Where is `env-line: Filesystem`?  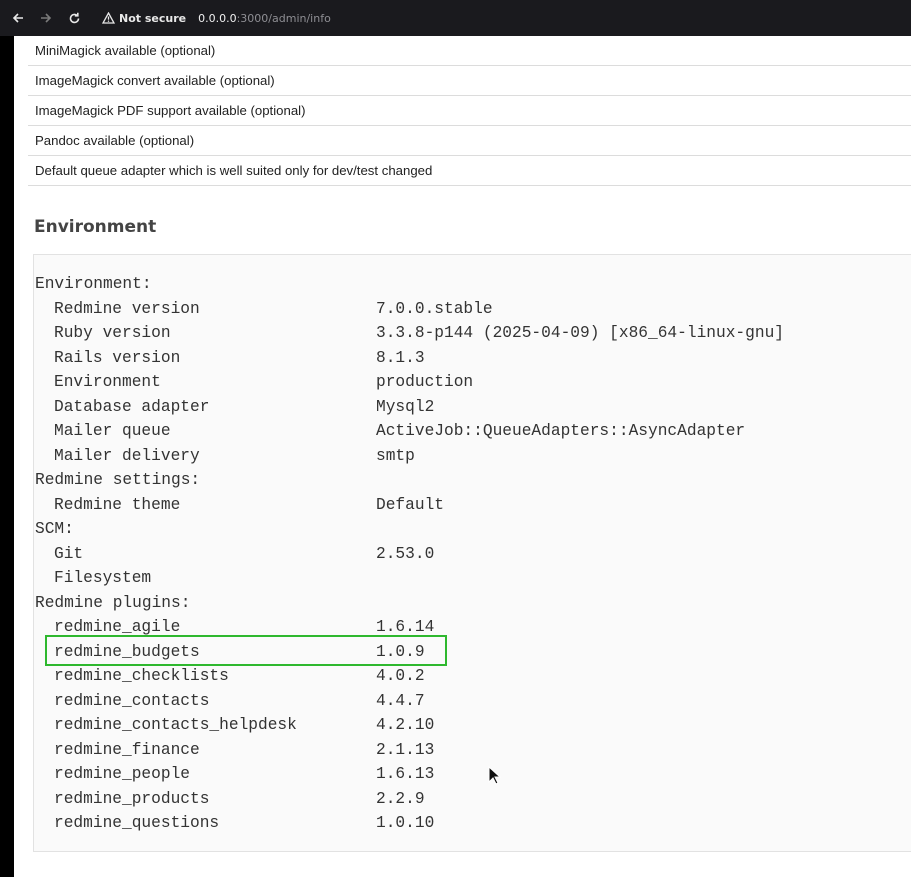 env-line: Filesystem is located at coordinates (409, 578).